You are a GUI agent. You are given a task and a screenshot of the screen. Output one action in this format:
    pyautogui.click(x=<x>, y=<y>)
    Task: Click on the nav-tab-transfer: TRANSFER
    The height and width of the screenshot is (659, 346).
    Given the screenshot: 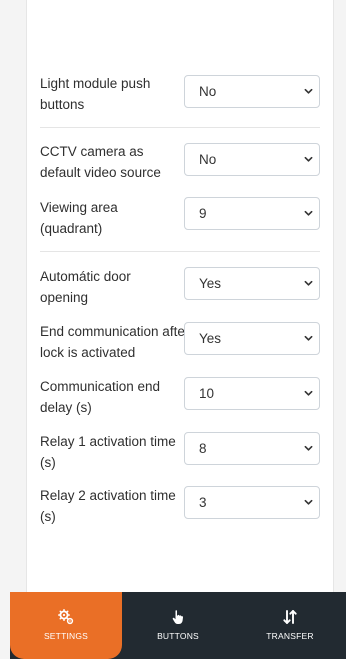 What is the action you would take?
    pyautogui.click(x=290, y=625)
    